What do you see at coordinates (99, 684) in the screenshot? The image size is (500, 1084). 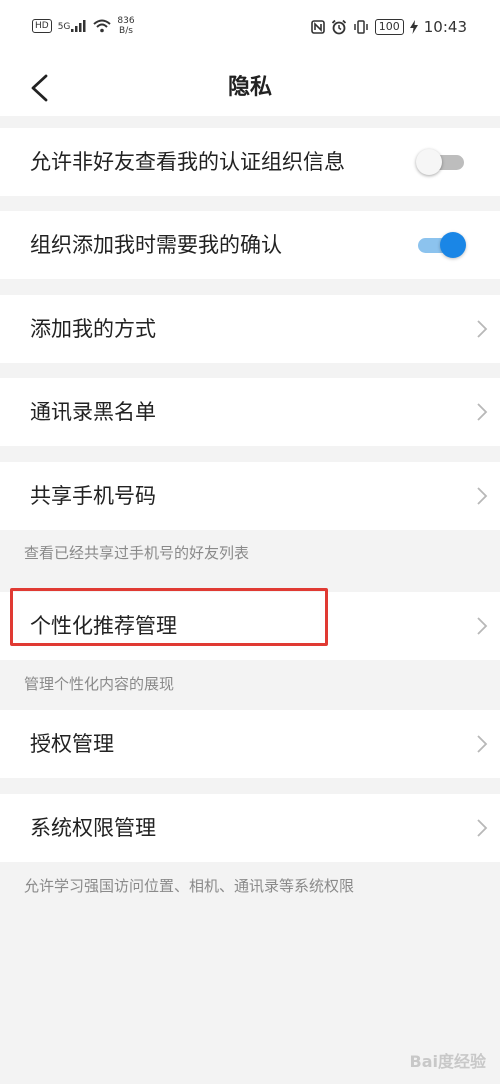 I see `personalized-hint: 管理个性化内容的展现` at bounding box center [99, 684].